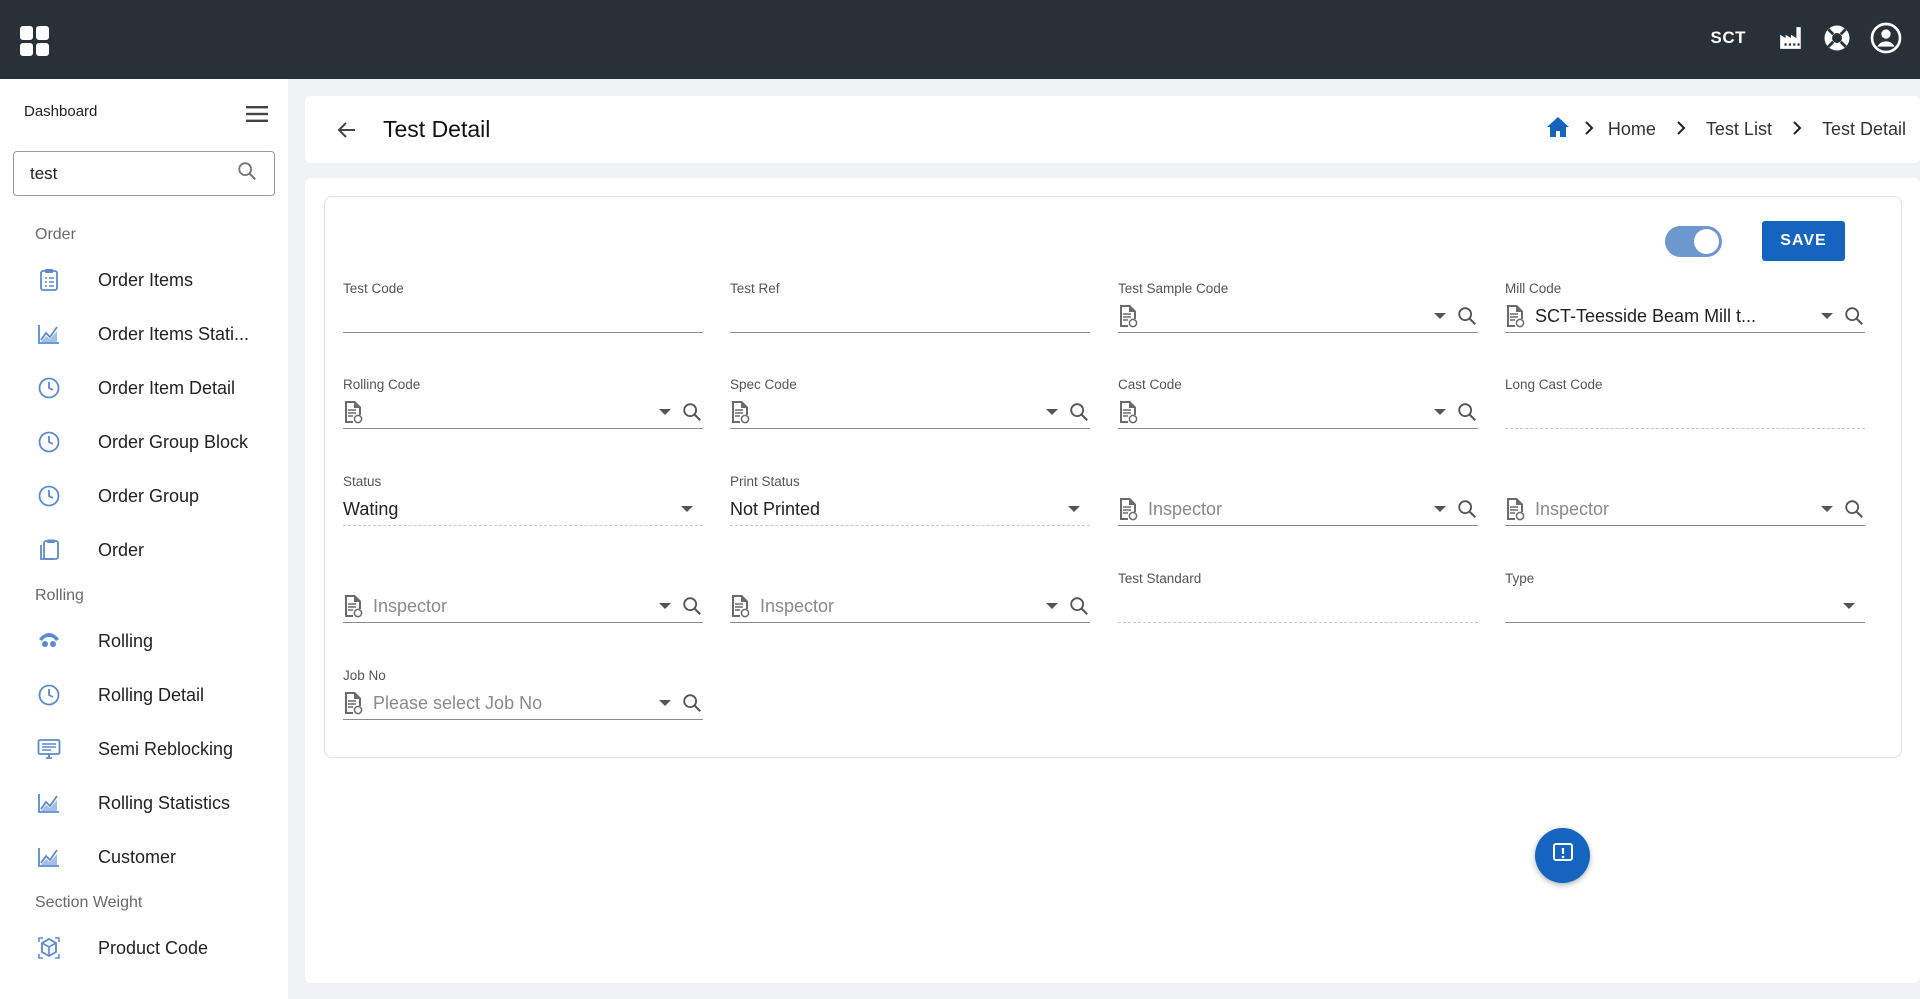 The height and width of the screenshot is (999, 1920). I want to click on field-placeholder: Please select Job No, so click(458, 702).